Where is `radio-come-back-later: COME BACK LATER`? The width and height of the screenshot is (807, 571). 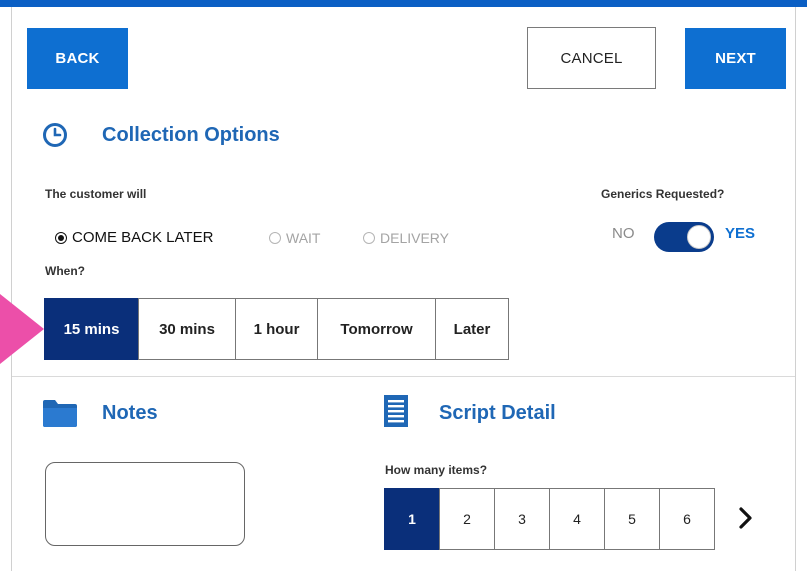
radio-come-back-later: COME BACK LATER is located at coordinates (134, 237).